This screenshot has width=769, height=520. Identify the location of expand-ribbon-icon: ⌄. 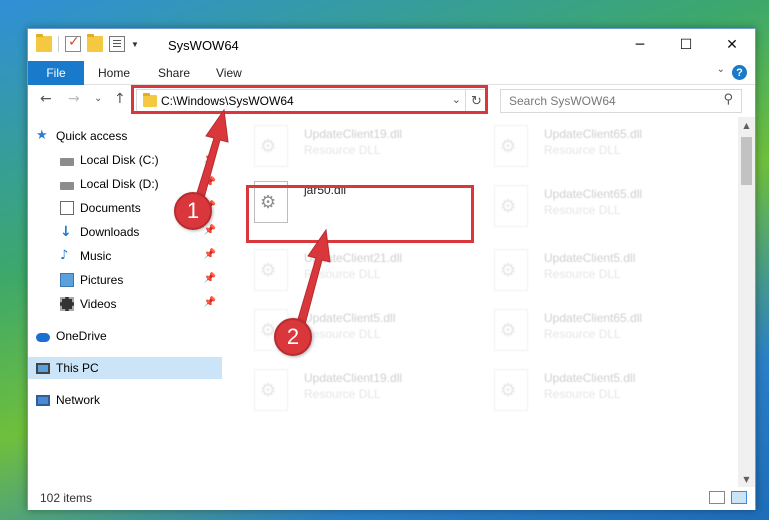
(721, 69).